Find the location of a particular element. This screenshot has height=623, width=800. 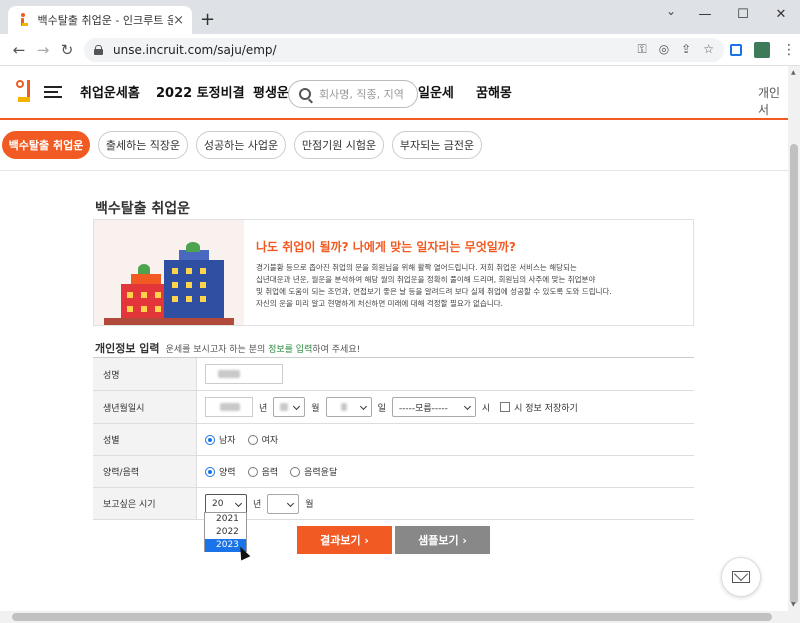

gender-male-option: 남자 is located at coordinates (220, 439).